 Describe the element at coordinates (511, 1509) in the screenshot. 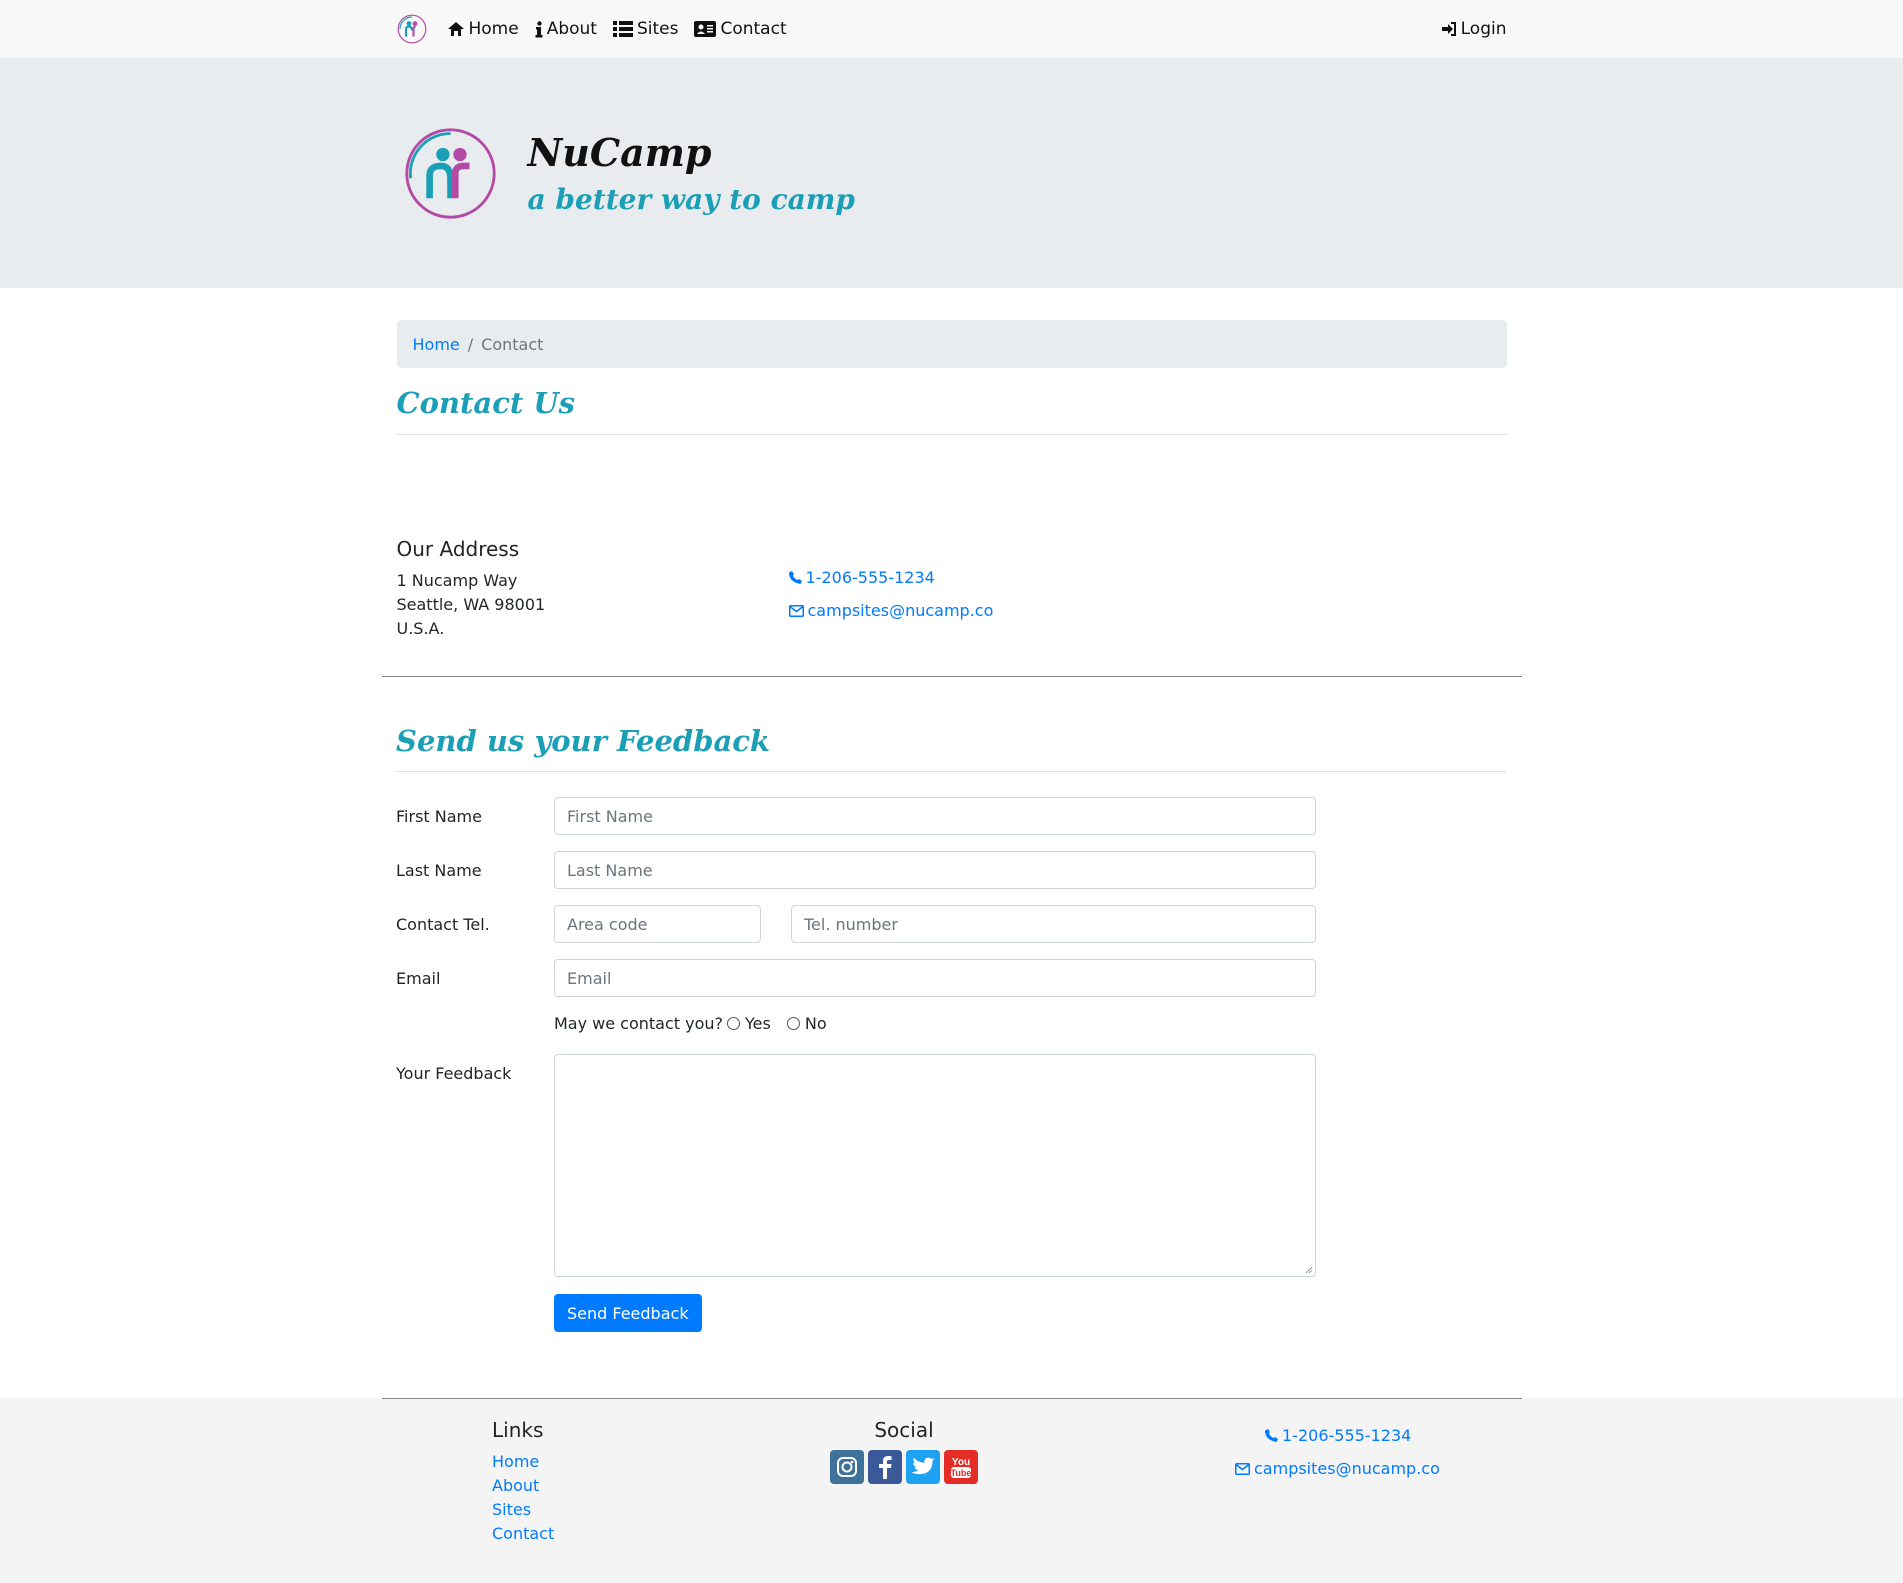

I see `footer-link-sites: Sites` at that location.